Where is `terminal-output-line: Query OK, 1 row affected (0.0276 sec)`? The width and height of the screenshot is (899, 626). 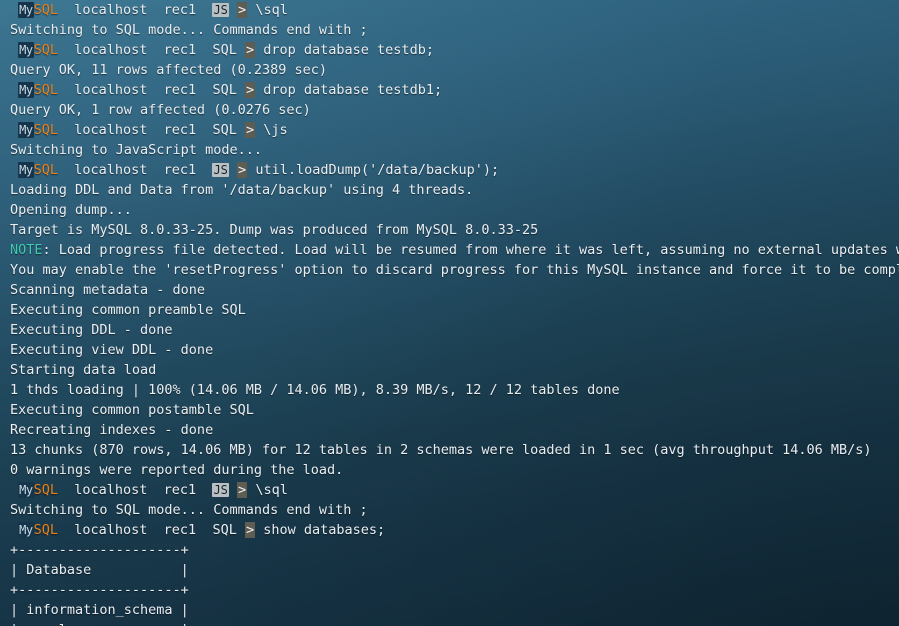
terminal-output-line: Query OK, 1 row affected (0.0276 sec) is located at coordinates (454, 110).